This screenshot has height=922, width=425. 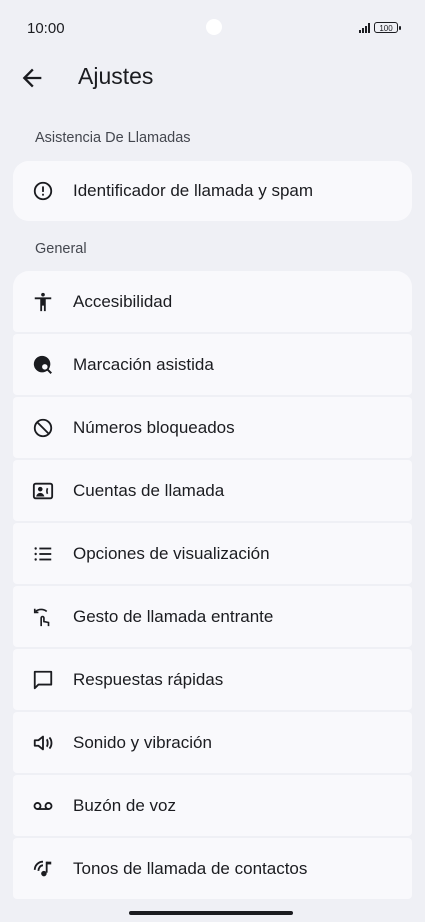 I want to click on list-icon, so click(x=43, y=554).